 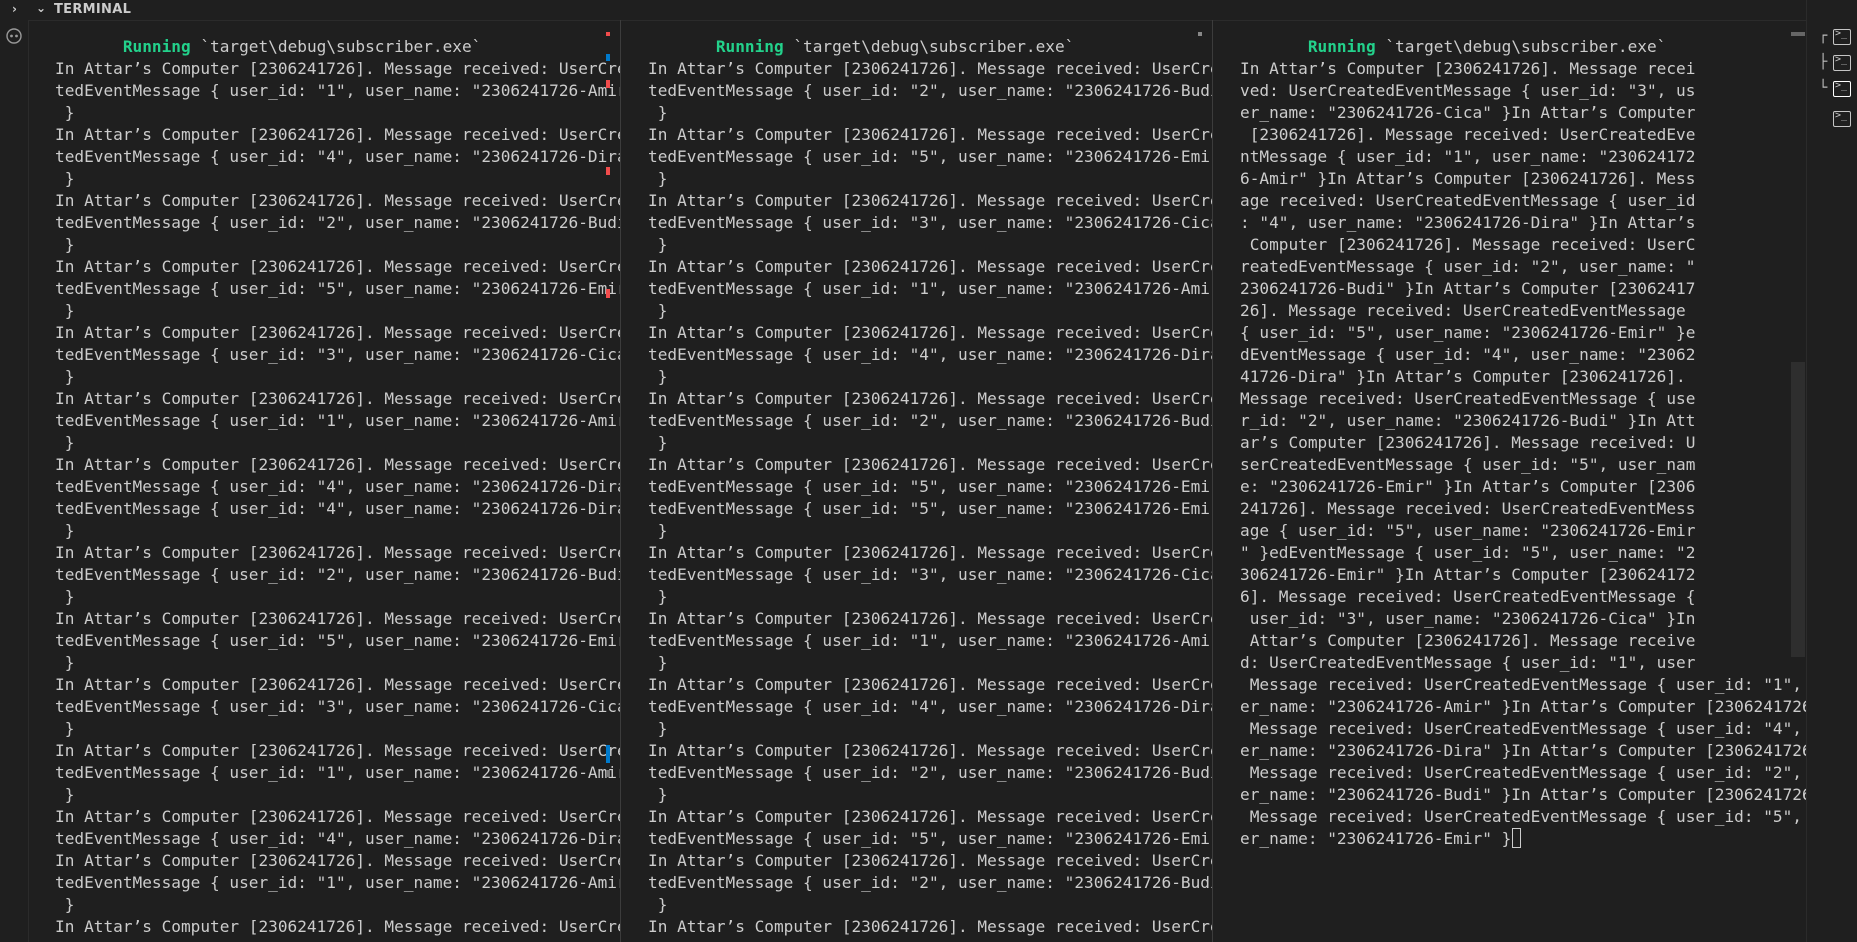 I want to click on terminal-cursor, so click(x=1517, y=838).